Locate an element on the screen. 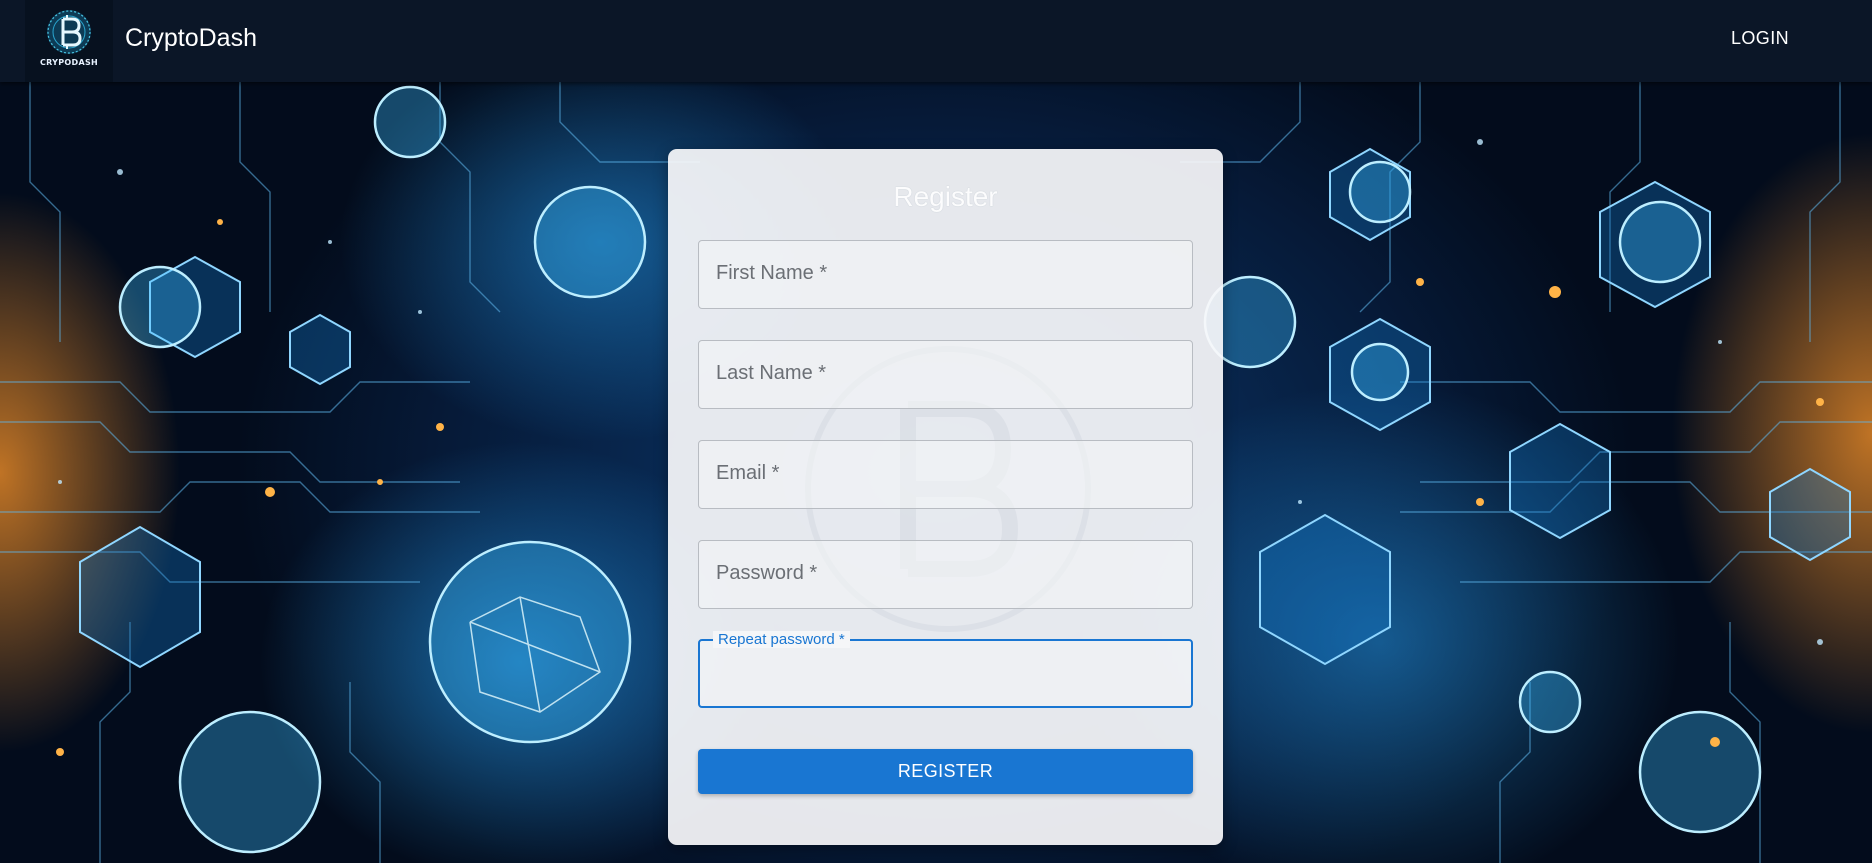 This screenshot has height=863, width=1872. form-title: Register is located at coordinates (945, 196).